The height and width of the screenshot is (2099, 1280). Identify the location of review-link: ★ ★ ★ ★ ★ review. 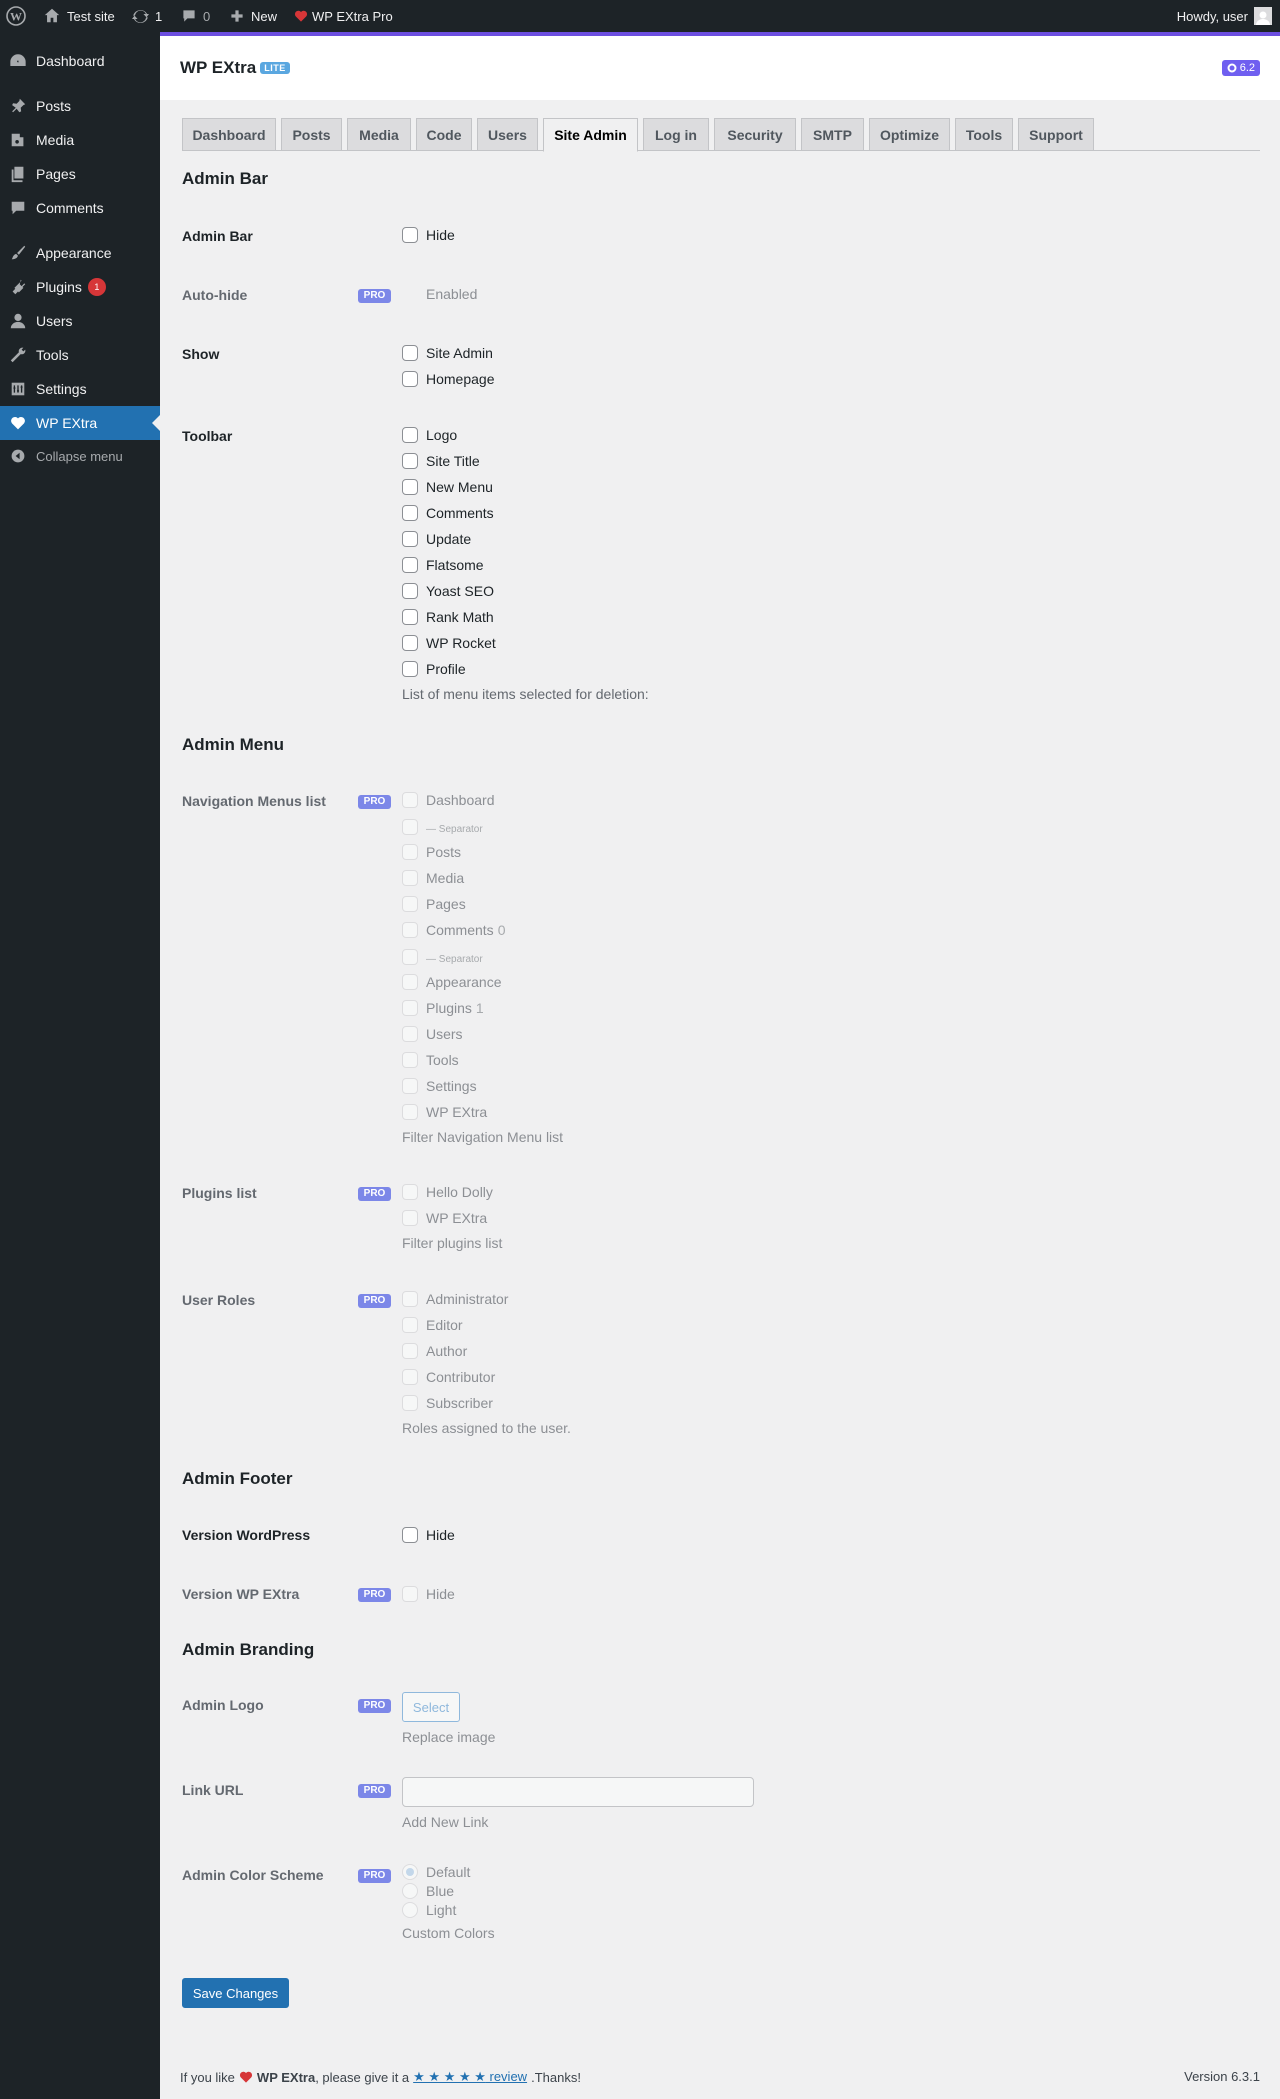
(470, 2077).